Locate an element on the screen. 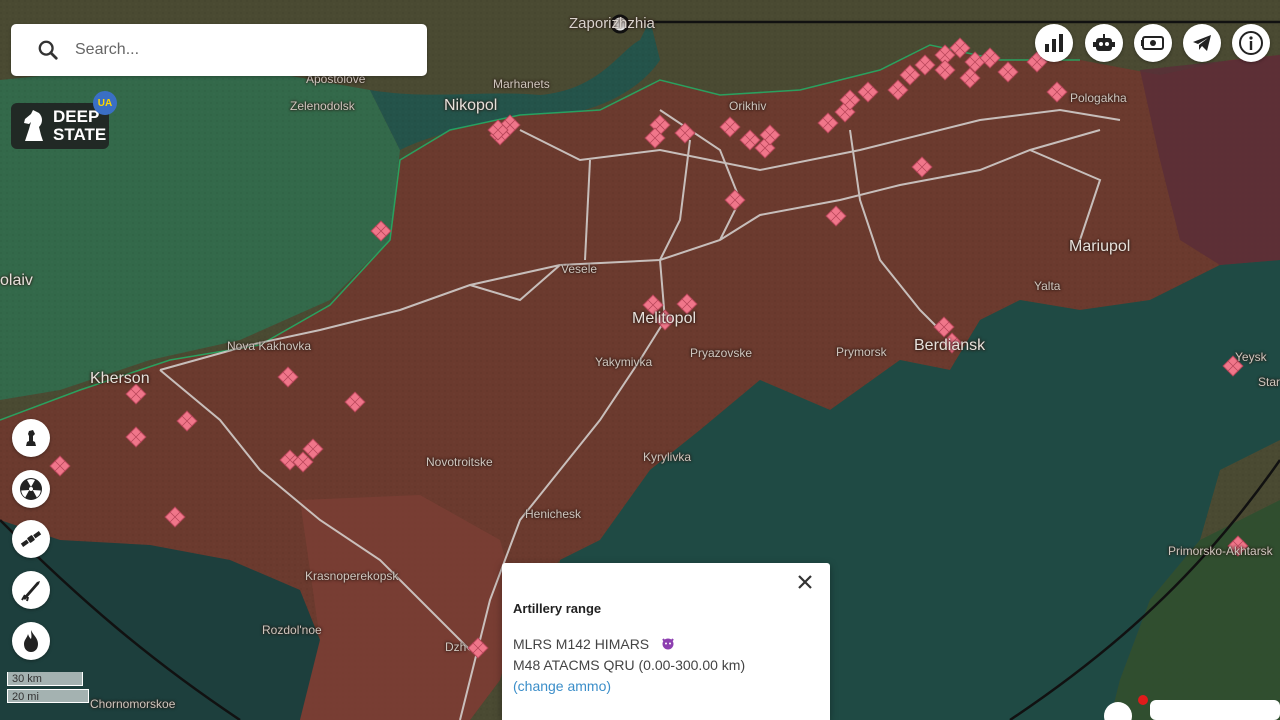  statistics-button is located at coordinates (1054, 43).